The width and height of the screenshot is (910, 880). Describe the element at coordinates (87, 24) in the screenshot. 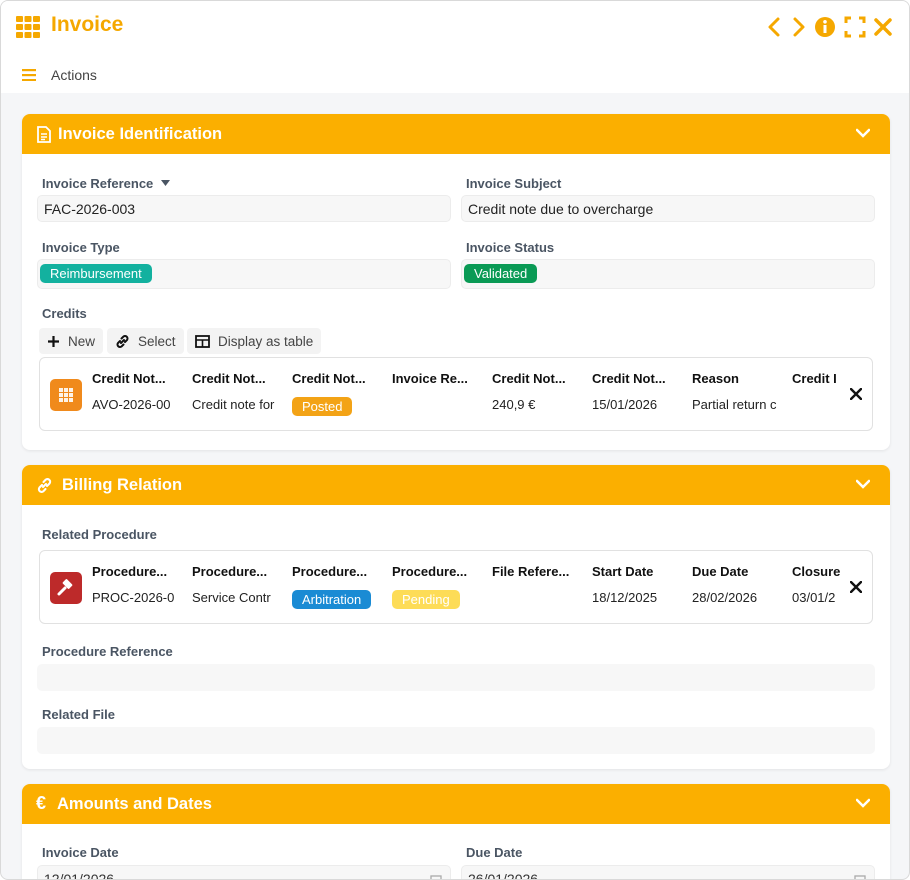

I see `window-title: Invoice` at that location.